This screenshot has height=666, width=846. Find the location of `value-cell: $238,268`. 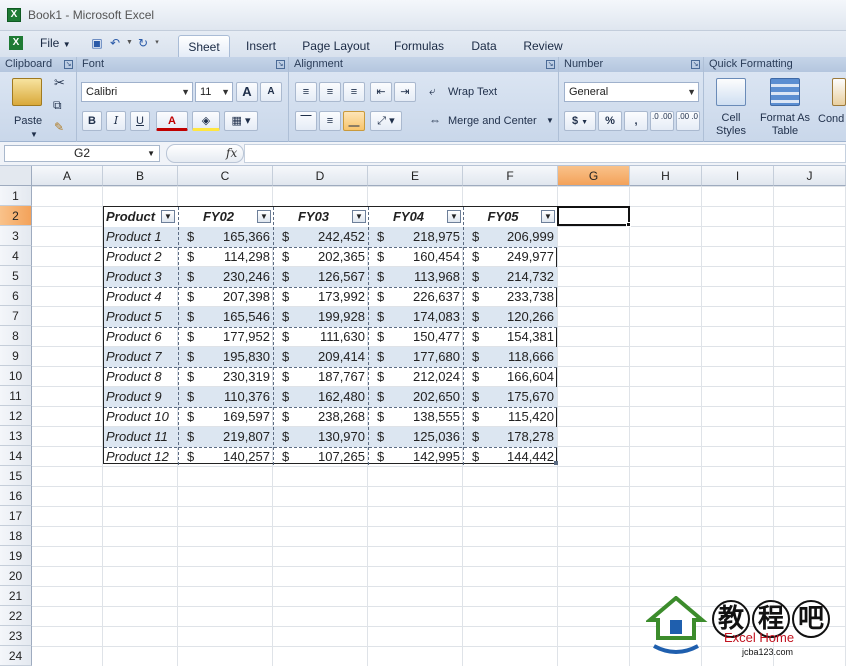

value-cell: $238,268 is located at coordinates (321, 417).